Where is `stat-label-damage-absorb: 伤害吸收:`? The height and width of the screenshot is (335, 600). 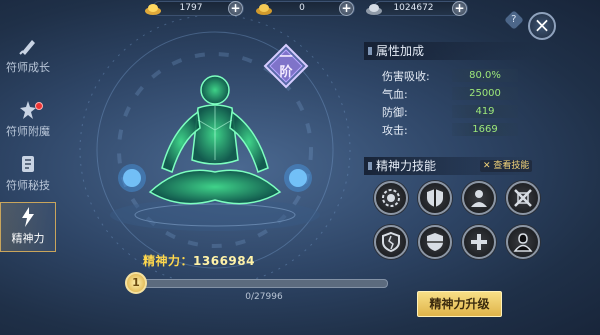 stat-label-damage-absorb: 伤害吸收: is located at coordinates (406, 76).